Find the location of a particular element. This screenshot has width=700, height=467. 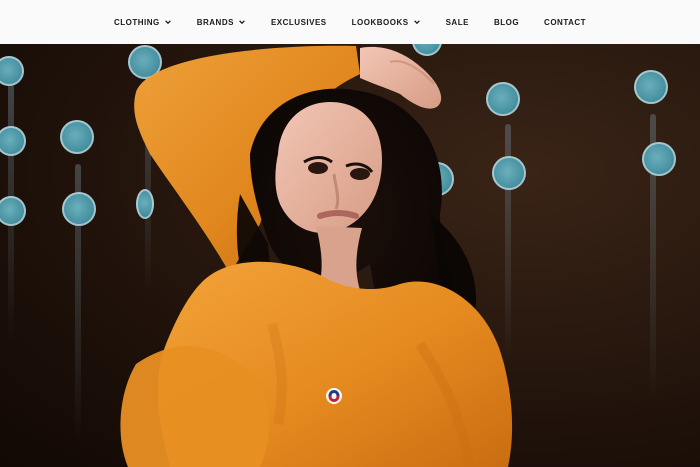

nav-item-label: BRANDS is located at coordinates (215, 22).